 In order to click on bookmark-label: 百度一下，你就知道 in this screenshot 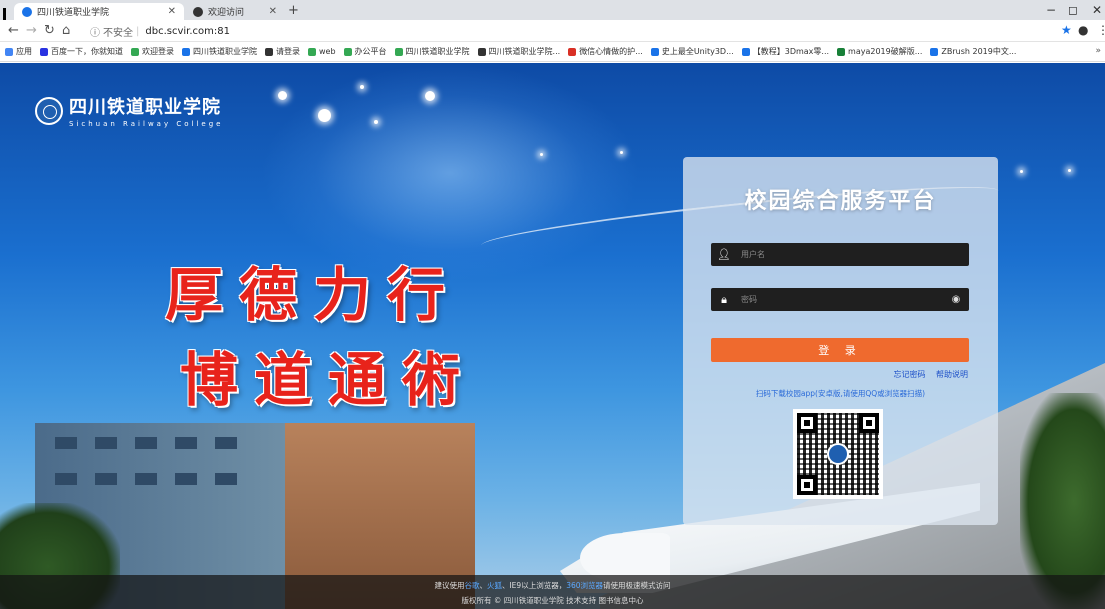, I will do `click(87, 51)`.